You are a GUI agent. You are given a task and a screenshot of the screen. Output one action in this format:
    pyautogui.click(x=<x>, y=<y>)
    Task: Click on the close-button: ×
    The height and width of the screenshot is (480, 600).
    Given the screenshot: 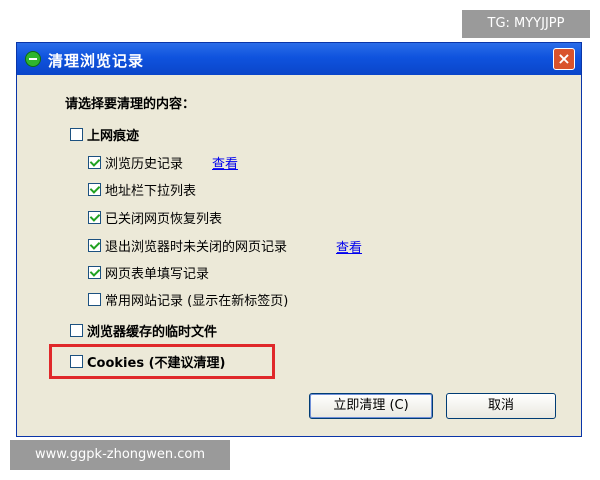 What is the action you would take?
    pyautogui.click(x=564, y=59)
    